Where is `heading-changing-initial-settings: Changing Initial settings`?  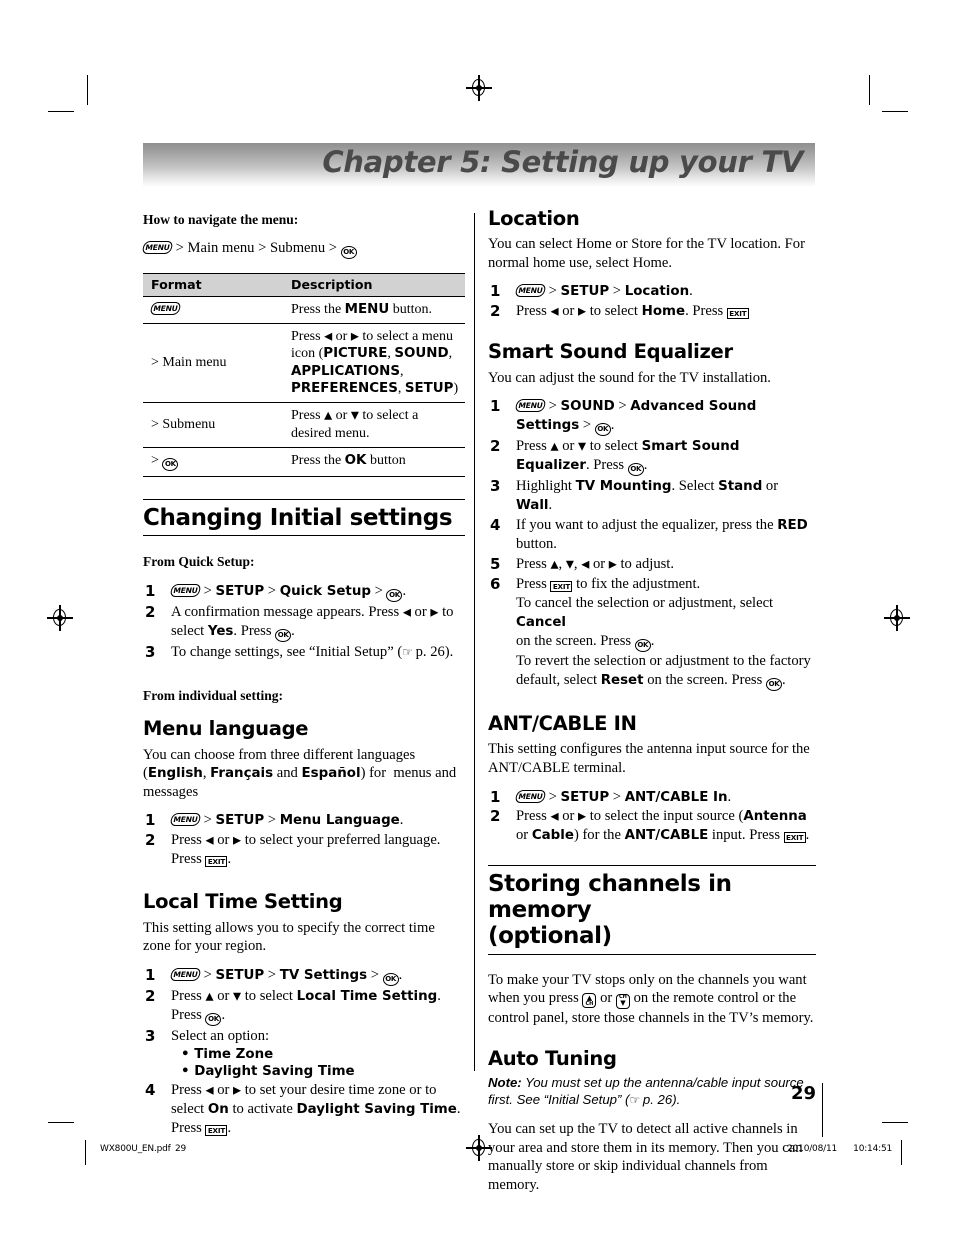
heading-changing-initial-settings: Changing Initial settings is located at coordinates (298, 517).